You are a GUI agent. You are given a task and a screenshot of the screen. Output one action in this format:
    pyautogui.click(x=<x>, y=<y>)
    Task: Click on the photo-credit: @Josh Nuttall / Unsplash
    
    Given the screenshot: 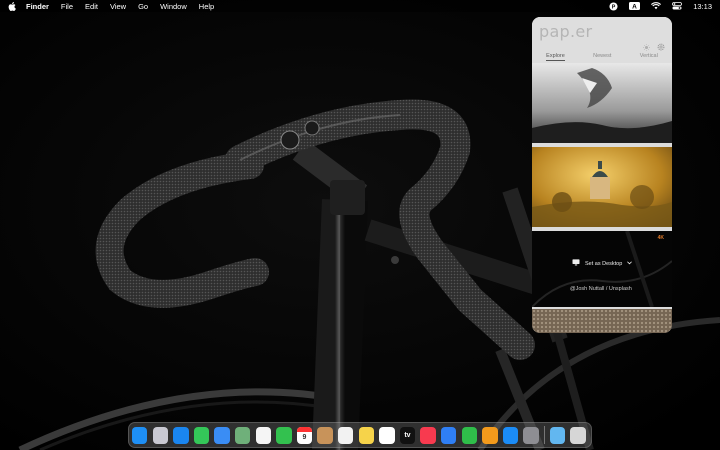 What is the action you would take?
    pyautogui.click(x=601, y=289)
    